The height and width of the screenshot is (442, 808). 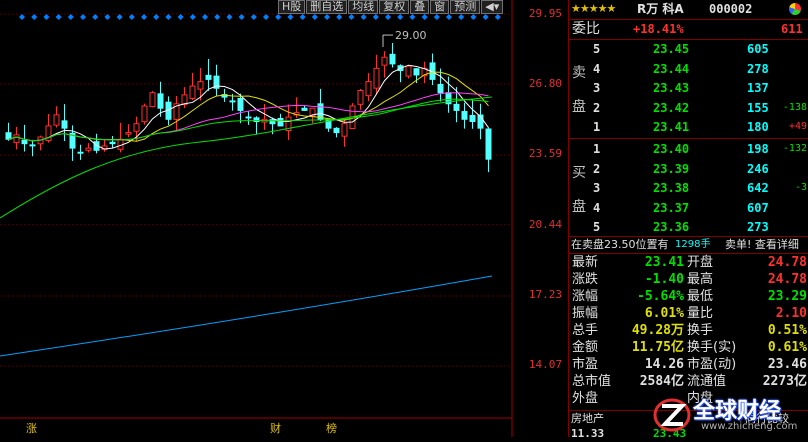 What do you see at coordinates (327, 7) in the screenshot?
I see `remove-watchlist-button: 删自选` at bounding box center [327, 7].